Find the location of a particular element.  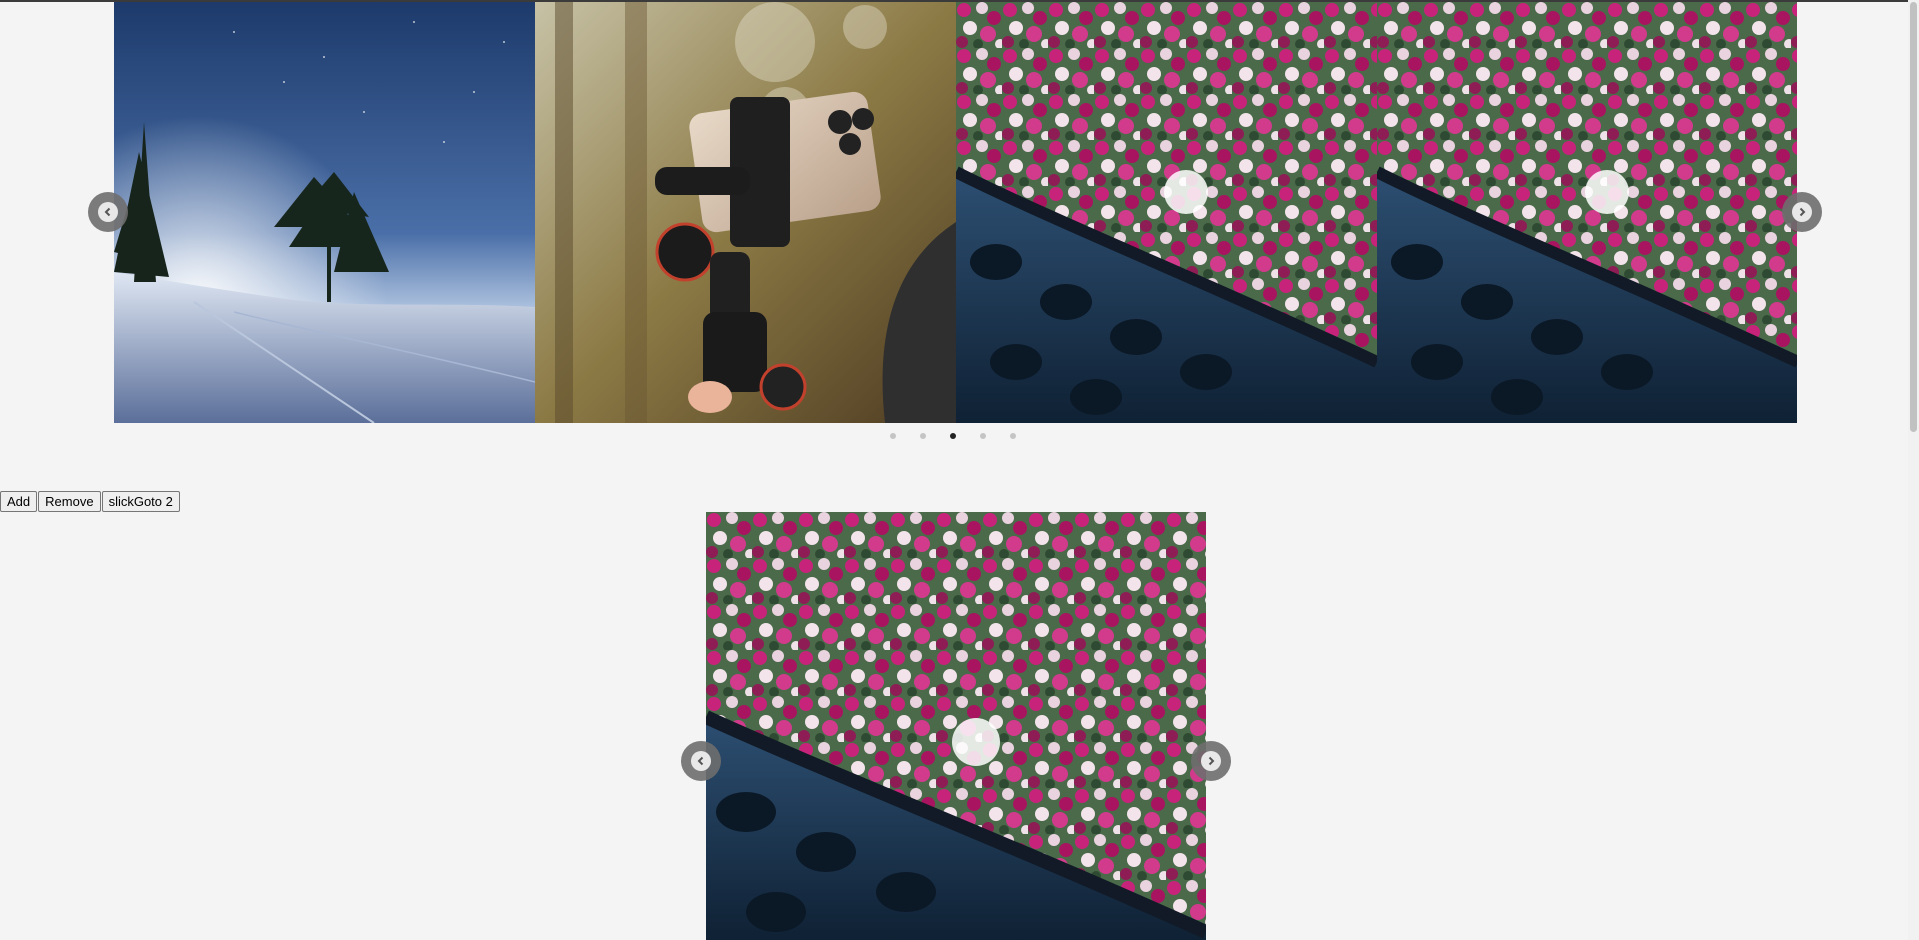

carousel-bottom is located at coordinates (956, 726).